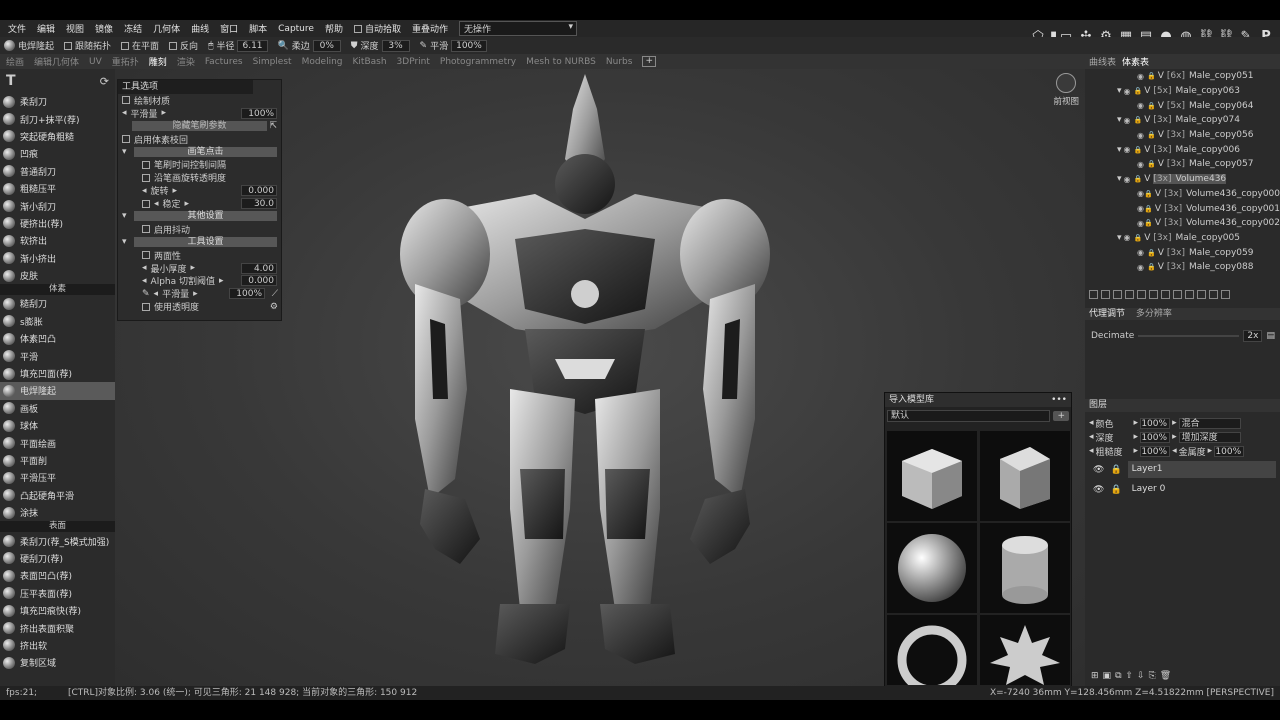 The image size is (1280, 720). What do you see at coordinates (57, 171) in the screenshot?
I see `tool-item: 普通刮刀` at bounding box center [57, 171].